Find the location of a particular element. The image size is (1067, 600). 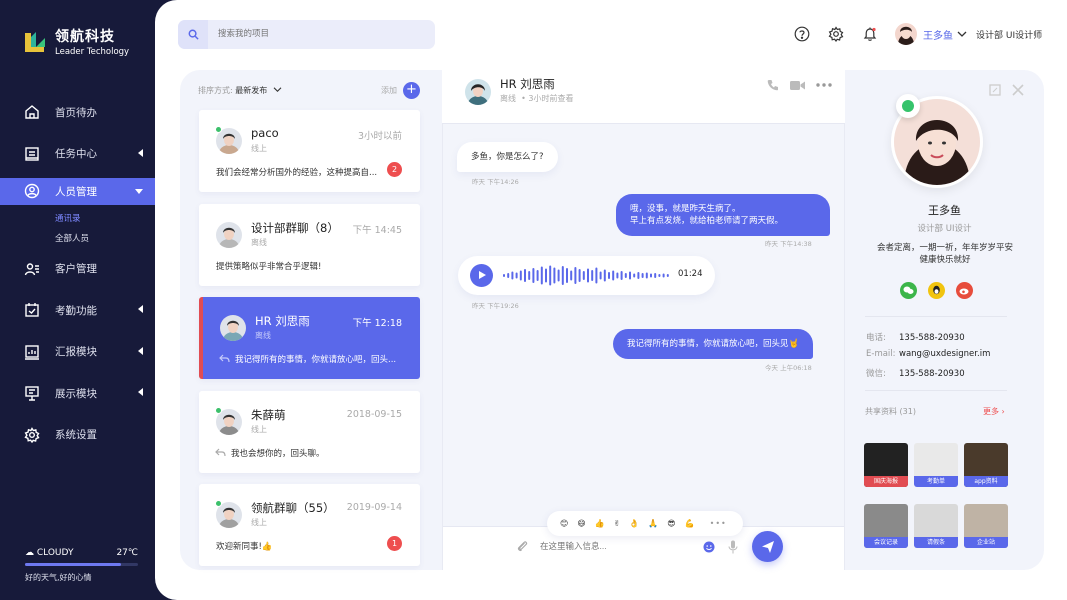

qq-icon is located at coordinates (936, 290).